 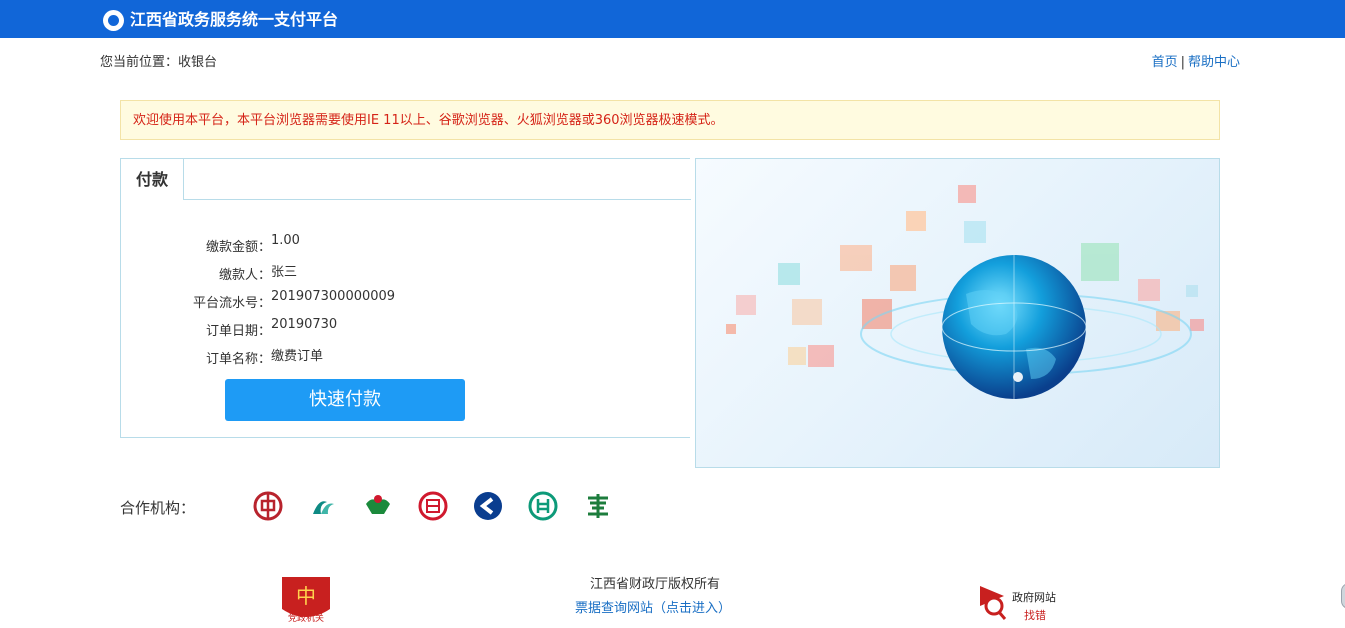 What do you see at coordinates (1214, 62) in the screenshot?
I see `help-center-link: 帮助中心` at bounding box center [1214, 62].